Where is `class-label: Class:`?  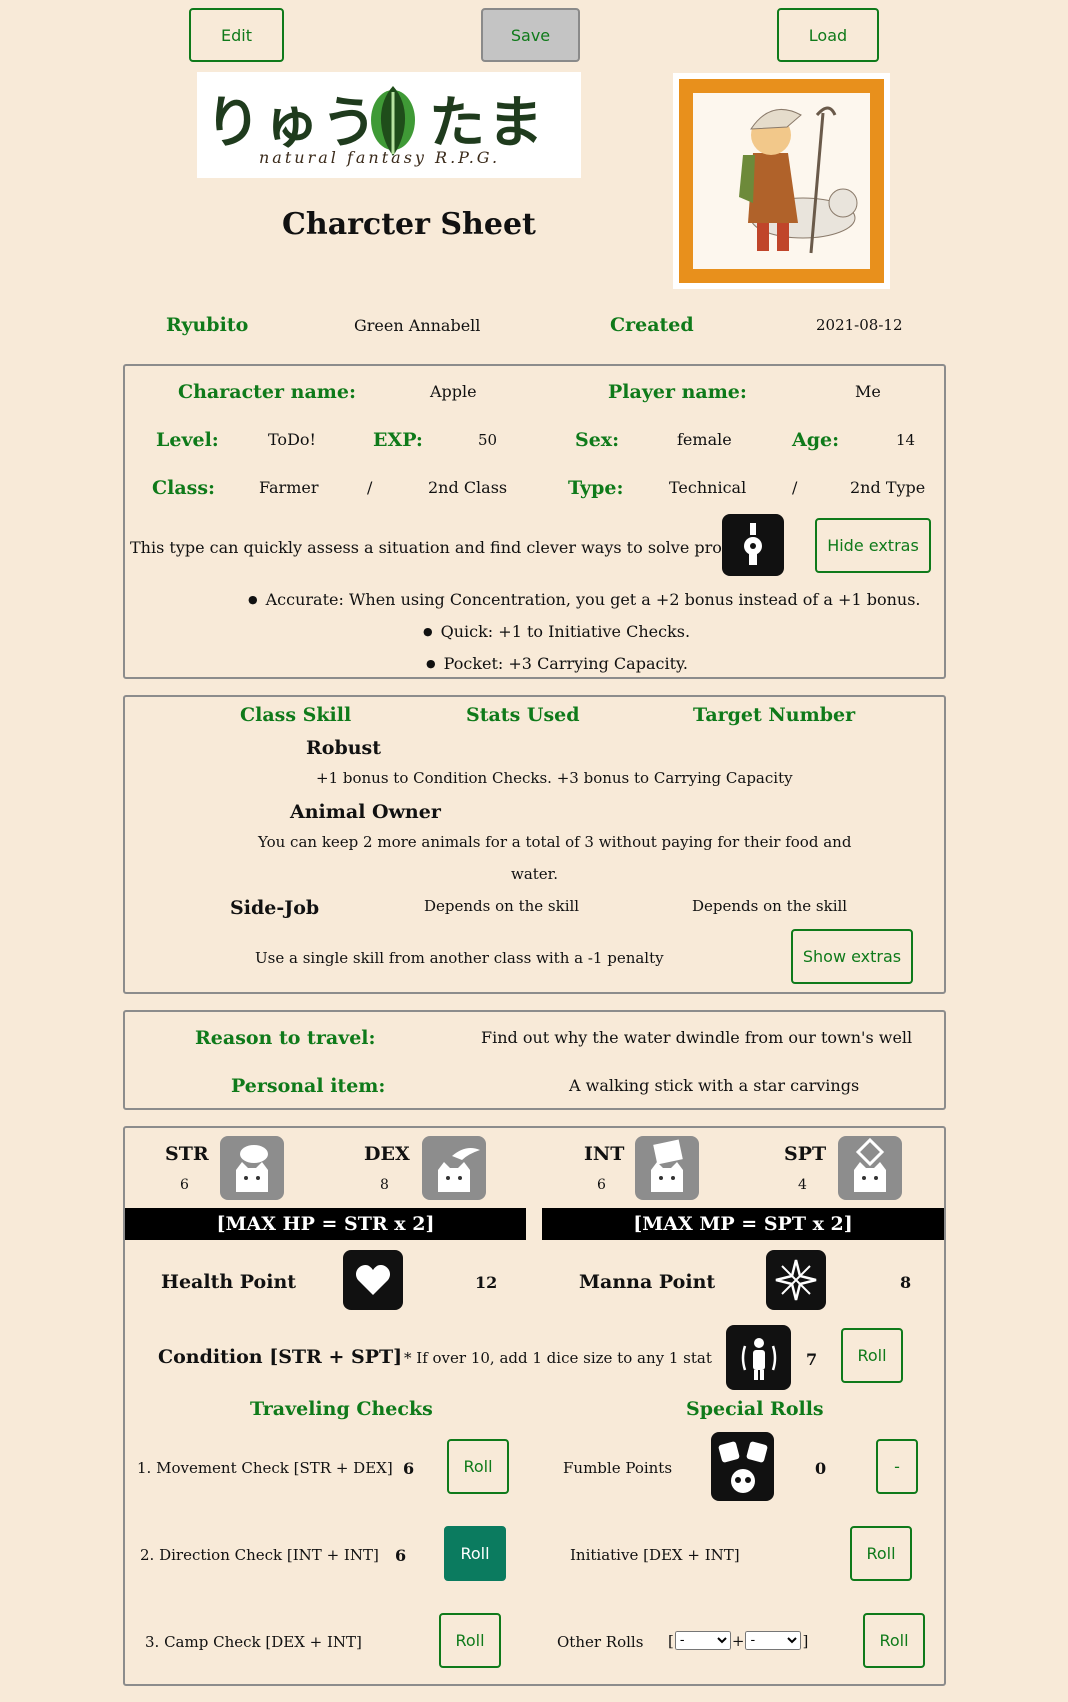
class-label: Class: is located at coordinates (184, 488).